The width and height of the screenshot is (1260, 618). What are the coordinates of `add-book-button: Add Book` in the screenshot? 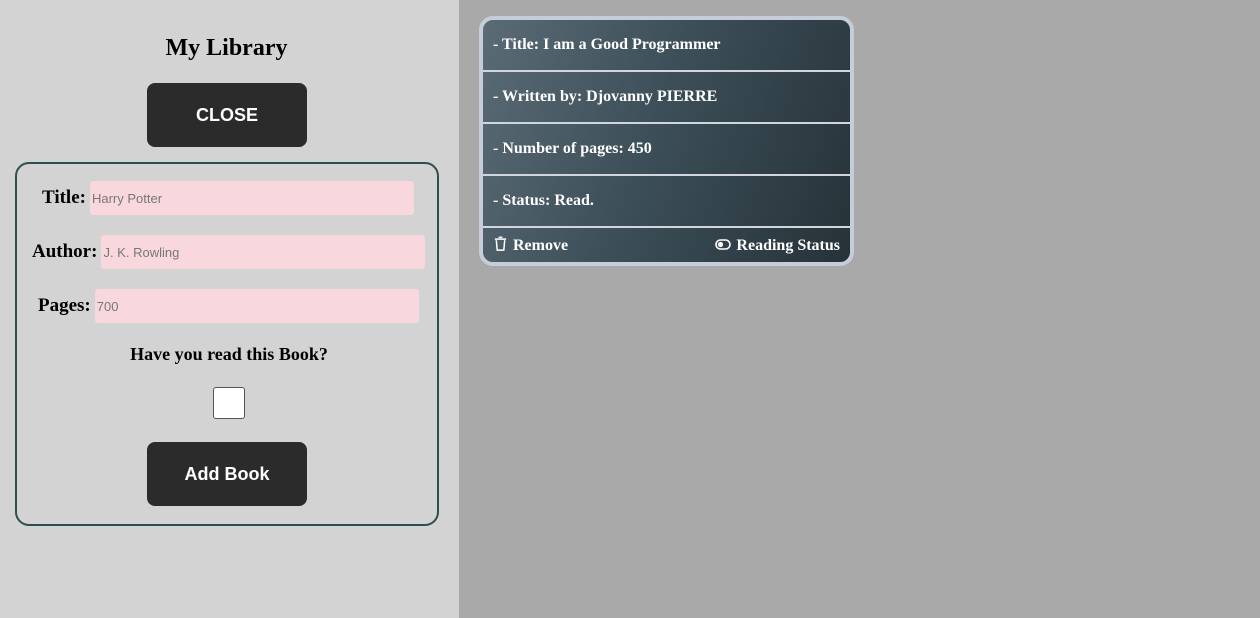 It's located at (227, 474).